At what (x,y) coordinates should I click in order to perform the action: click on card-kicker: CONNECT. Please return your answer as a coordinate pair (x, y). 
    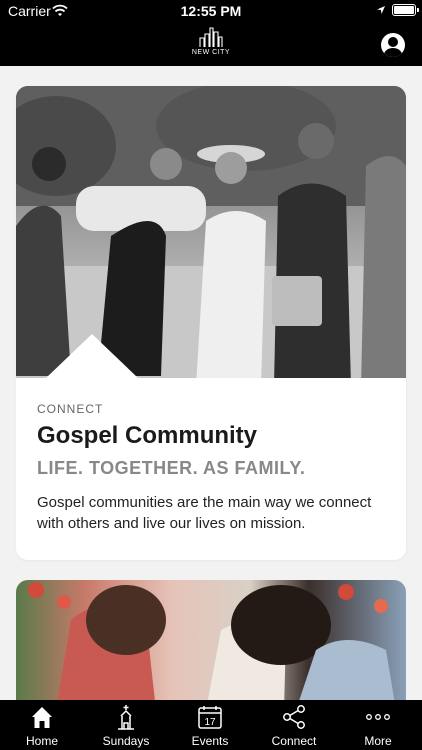
    Looking at the image, I should click on (70, 409).